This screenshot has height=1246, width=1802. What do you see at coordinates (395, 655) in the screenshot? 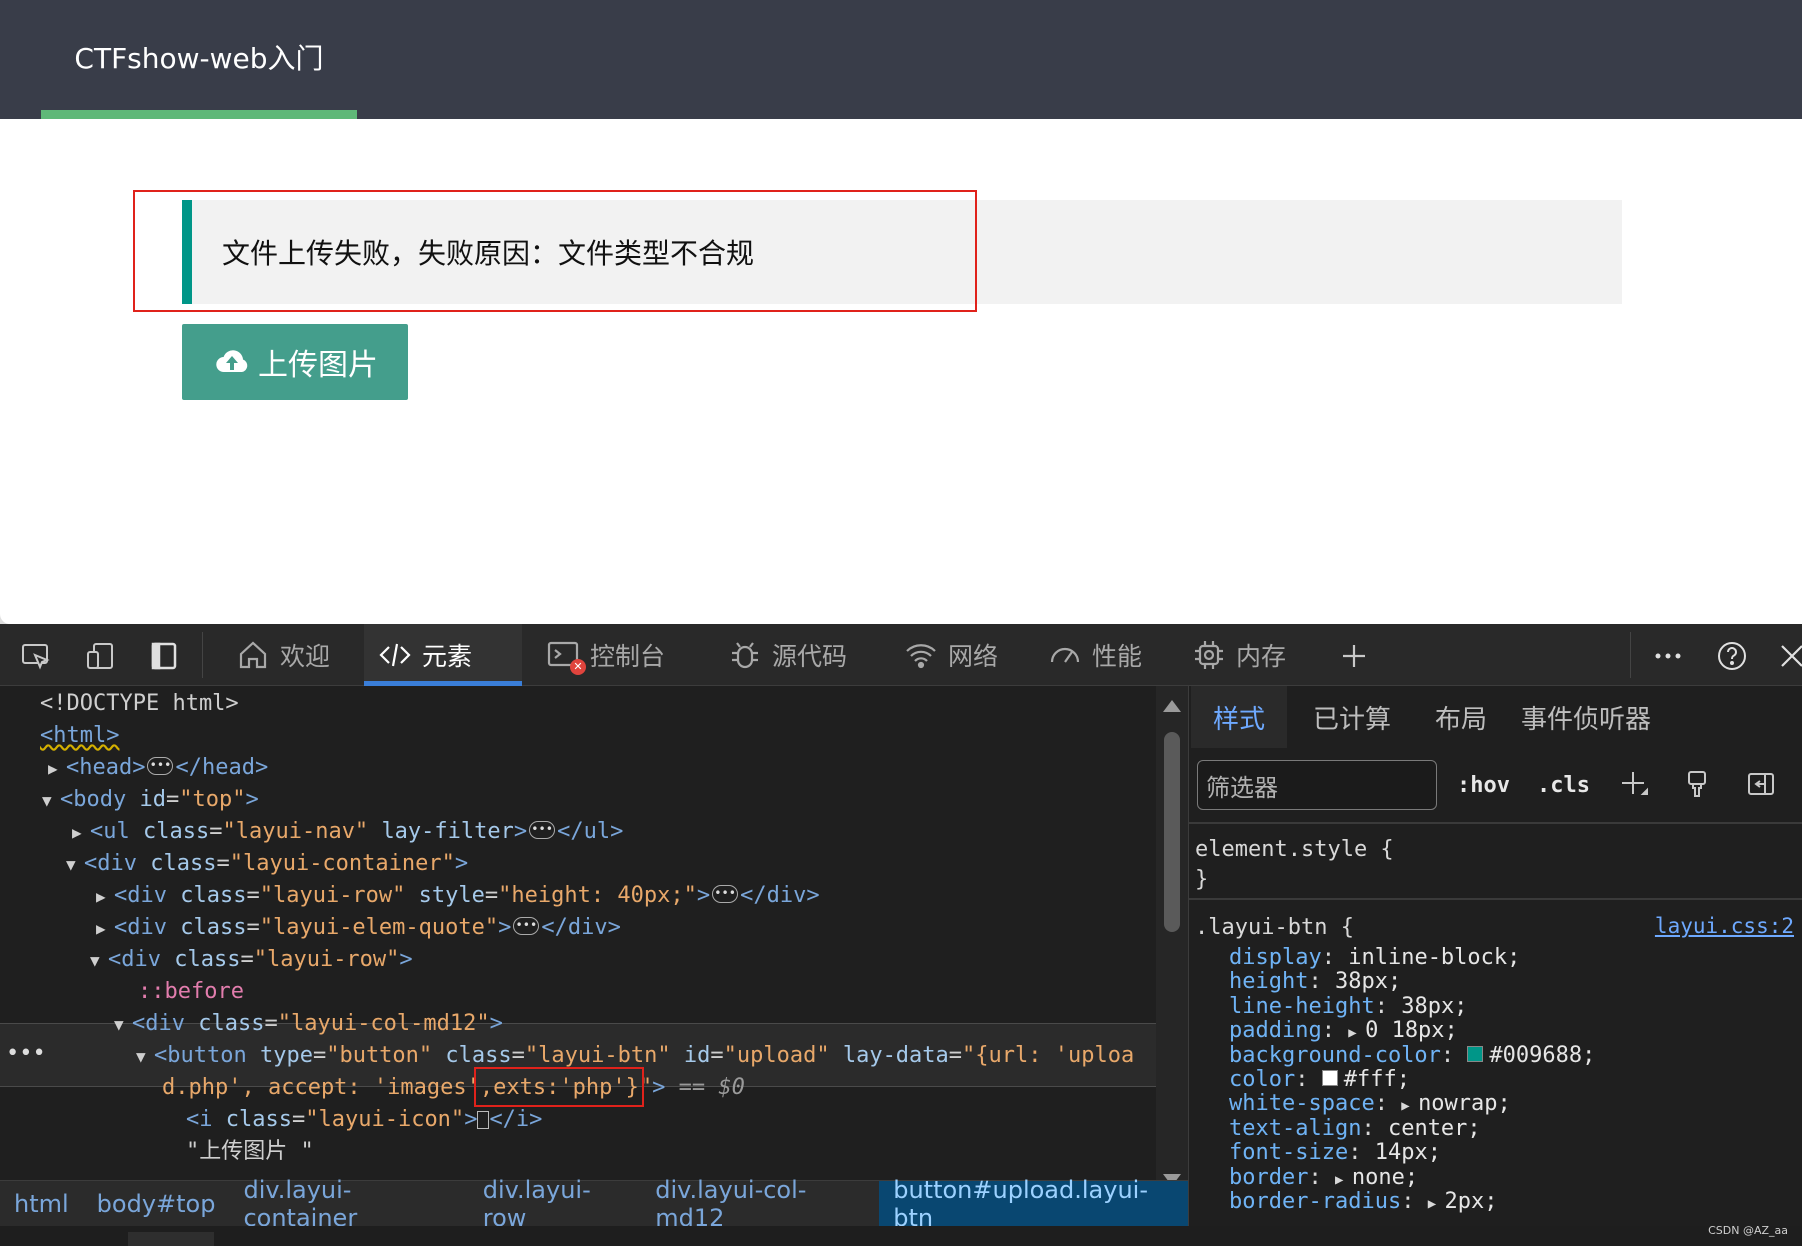
I see `code-icon` at bounding box center [395, 655].